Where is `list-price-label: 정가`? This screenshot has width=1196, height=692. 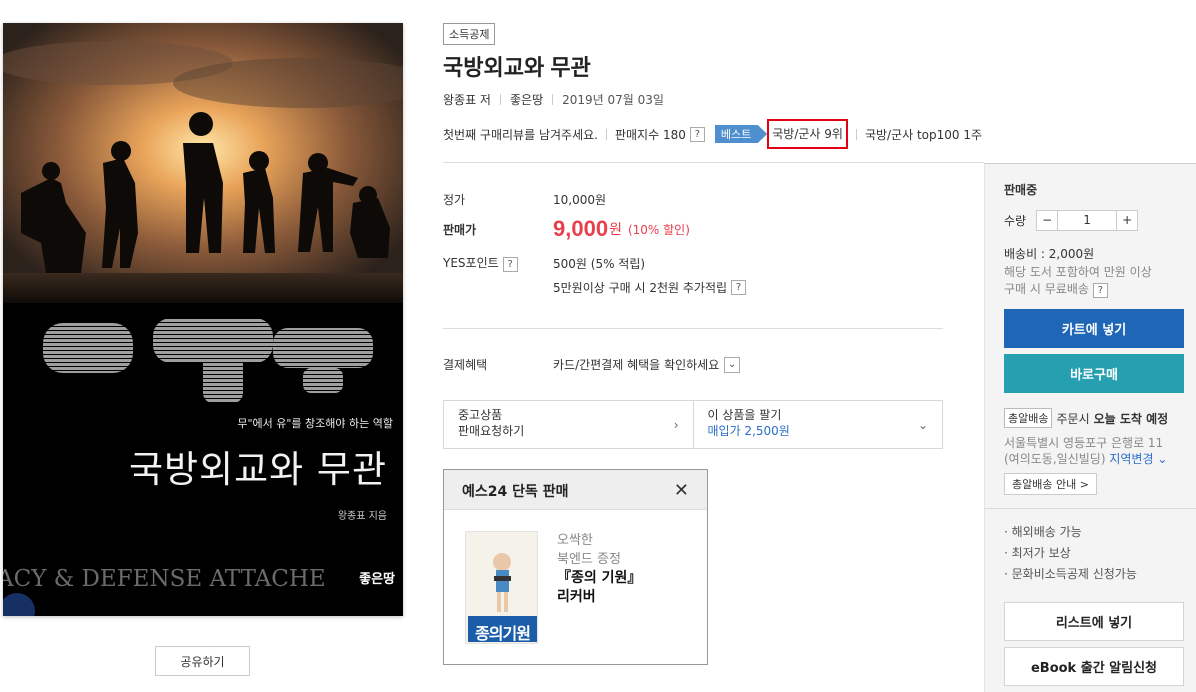 list-price-label: 정가 is located at coordinates (454, 200).